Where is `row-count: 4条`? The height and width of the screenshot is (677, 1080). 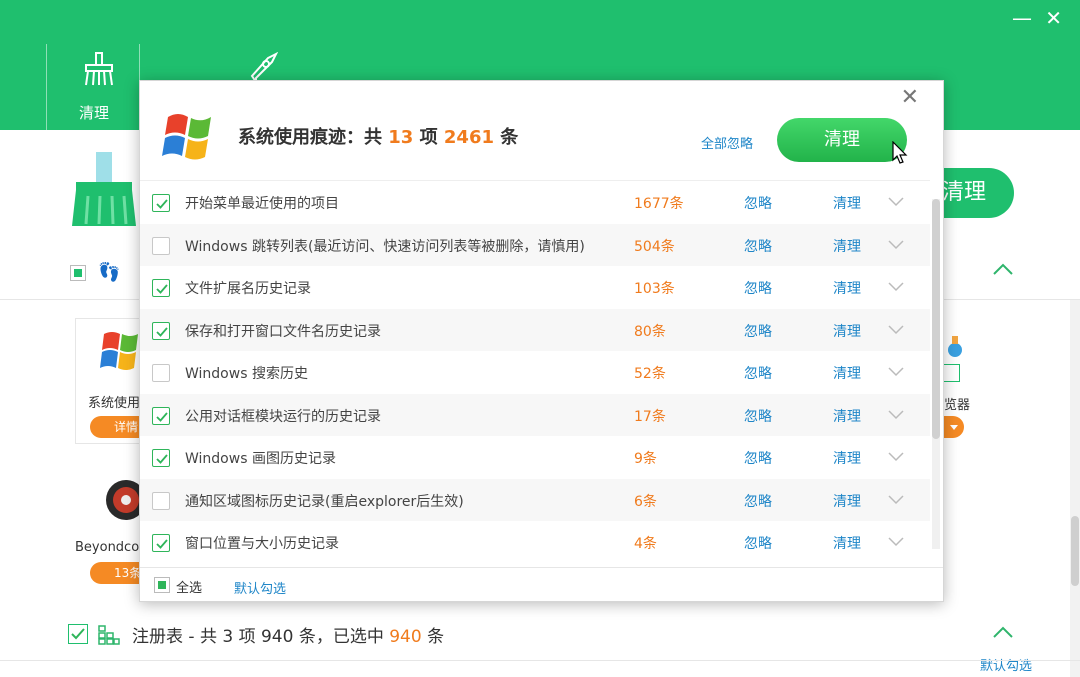
row-count: 4条 is located at coordinates (645, 544).